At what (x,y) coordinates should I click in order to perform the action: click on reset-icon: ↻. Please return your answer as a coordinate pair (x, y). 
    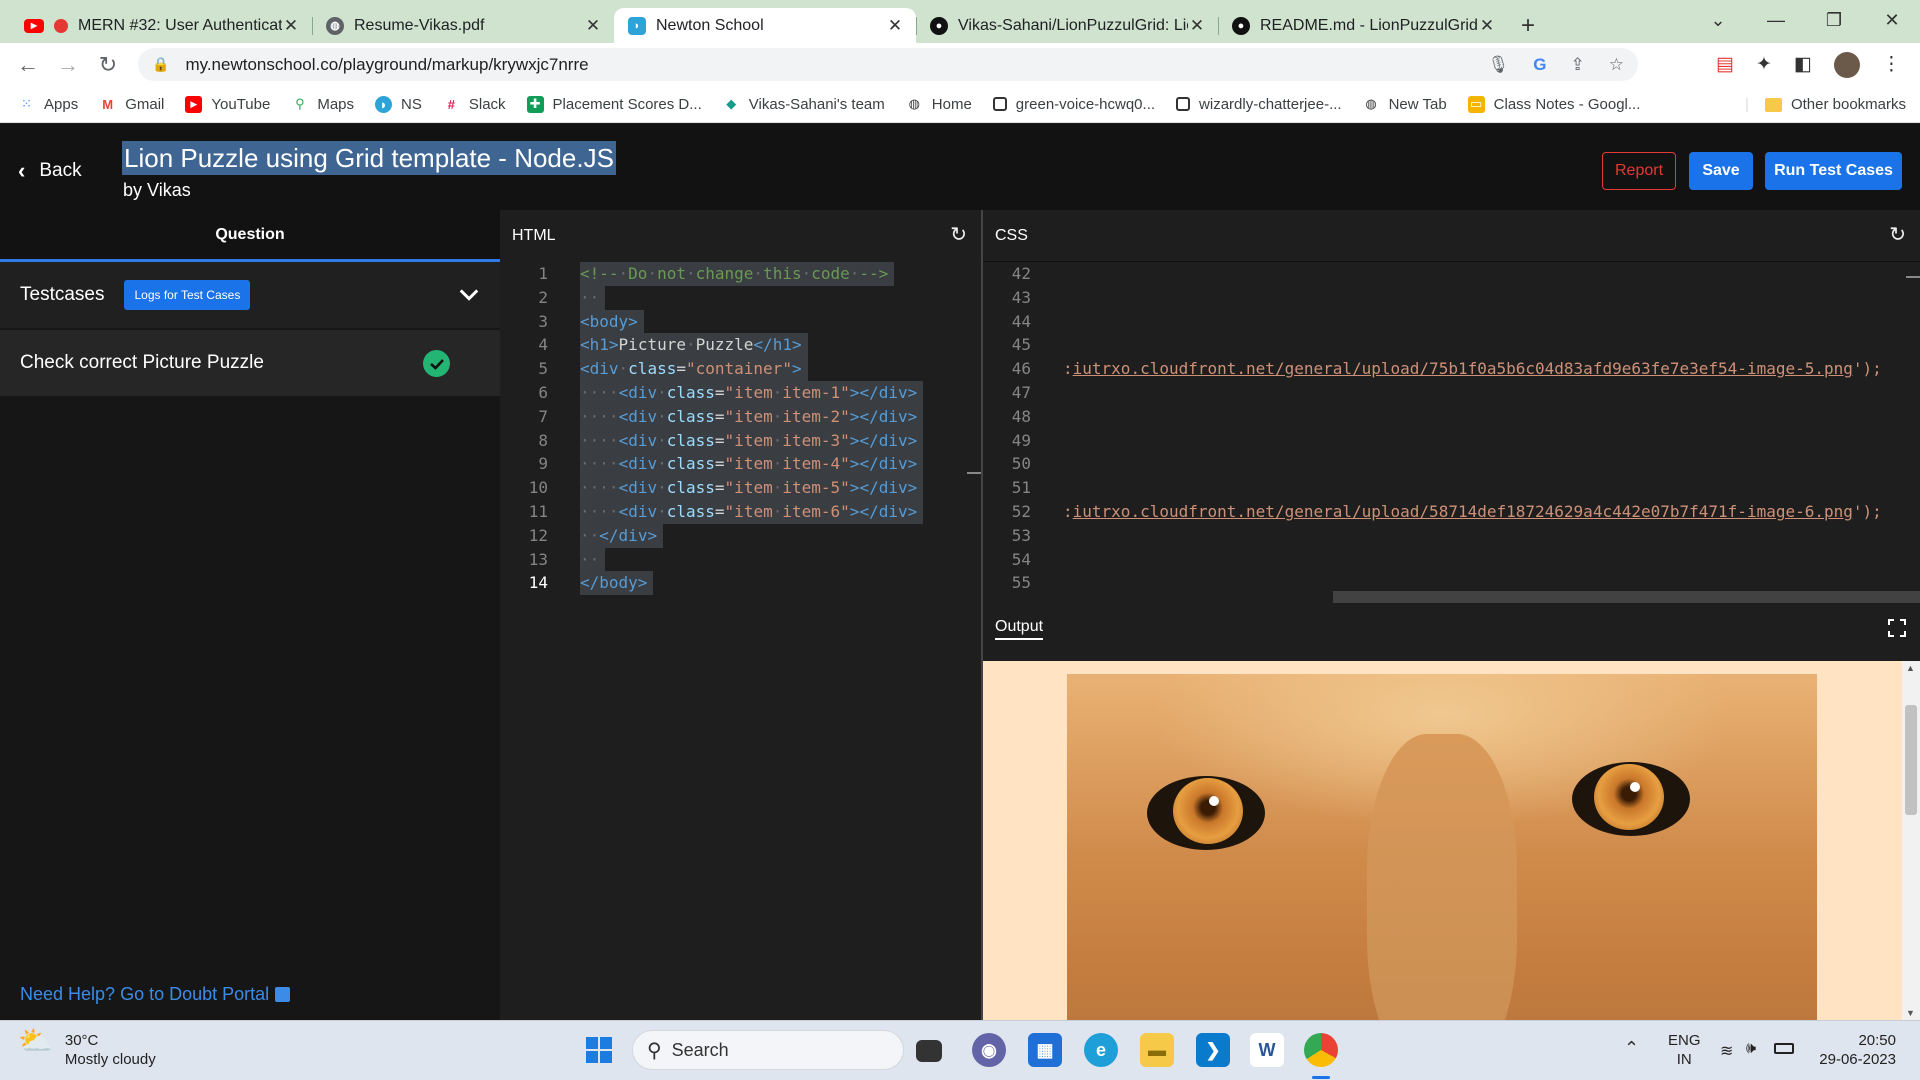
    Looking at the image, I should click on (958, 234).